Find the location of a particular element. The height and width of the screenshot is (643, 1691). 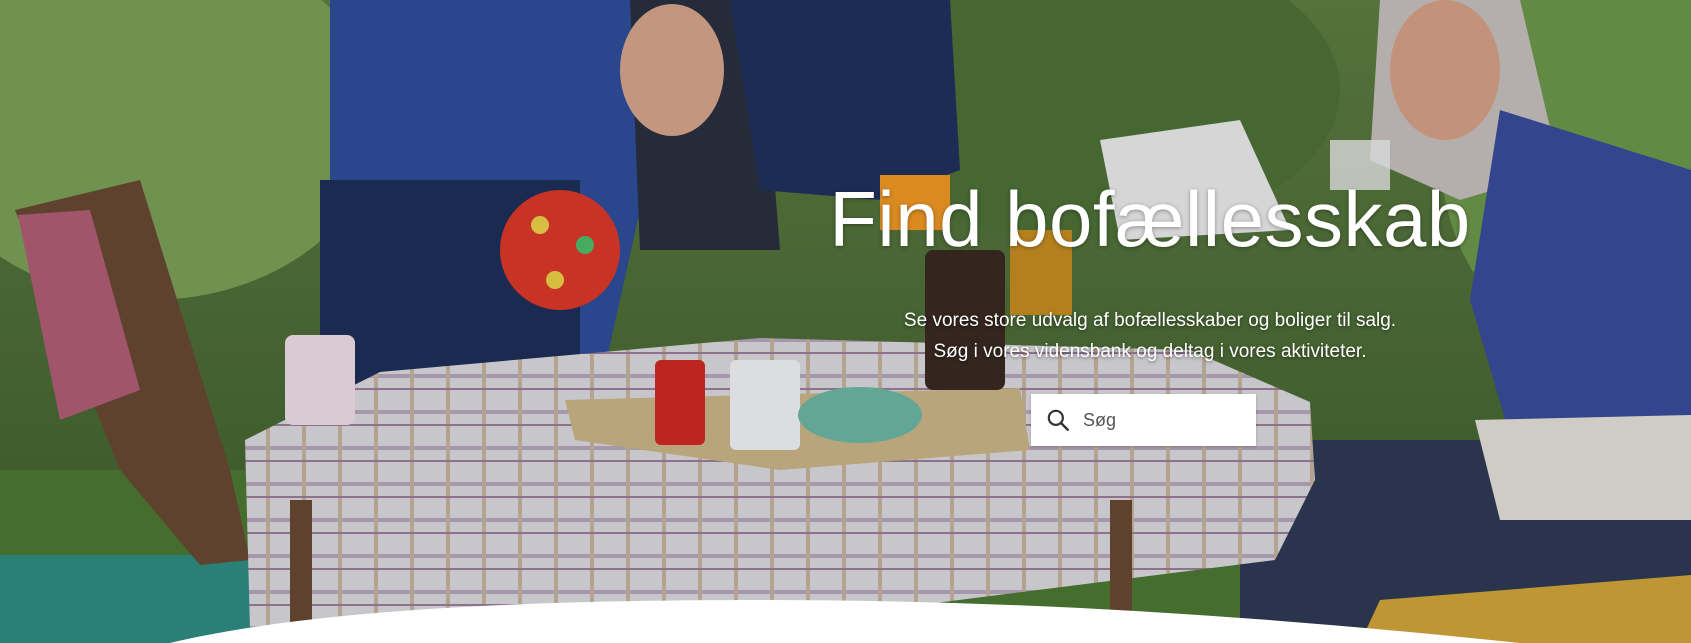

hero-bottom-curve is located at coordinates (845, 621).